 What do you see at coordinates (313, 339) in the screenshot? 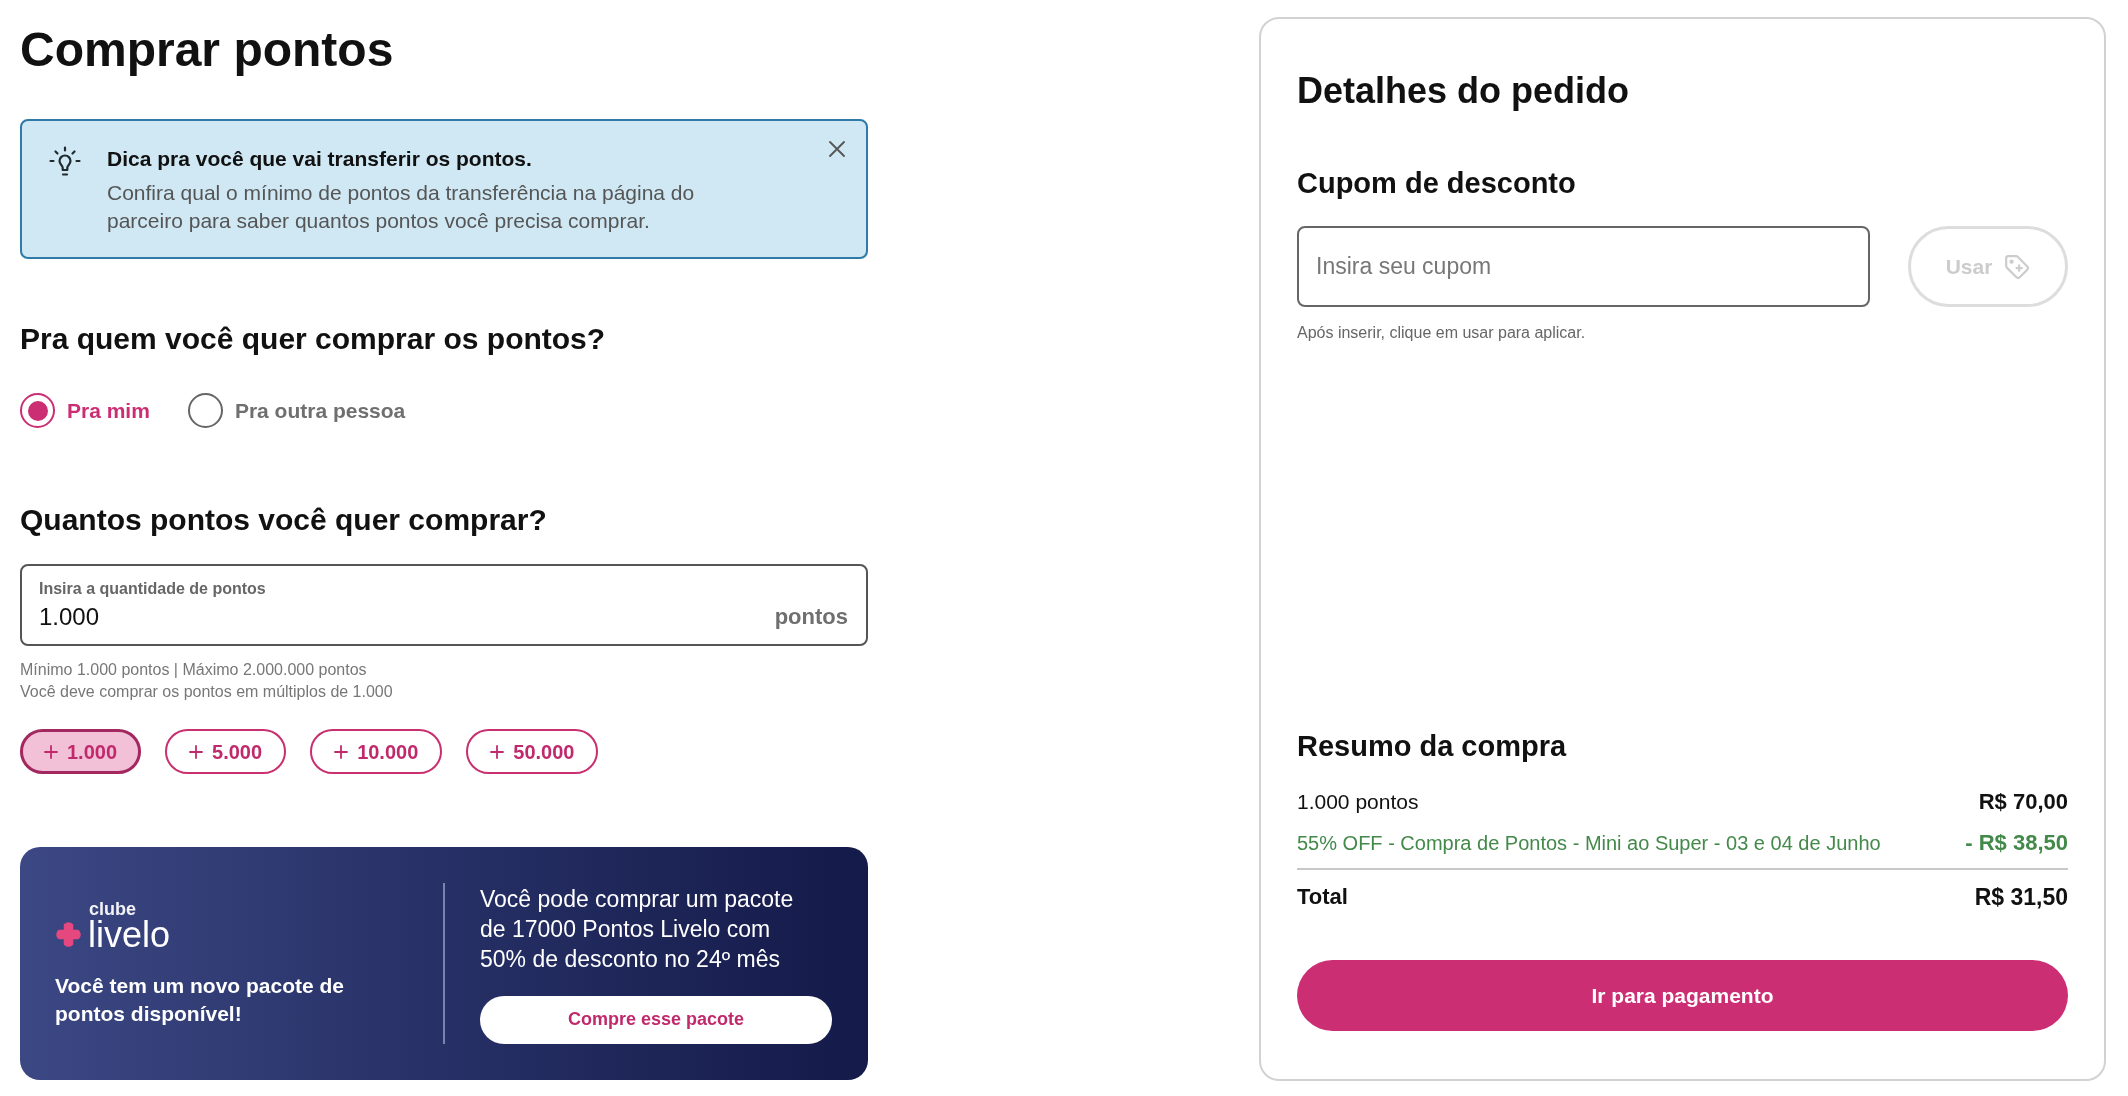
I see `section-heading: Pra quem você quer comprar os pontos?` at bounding box center [313, 339].